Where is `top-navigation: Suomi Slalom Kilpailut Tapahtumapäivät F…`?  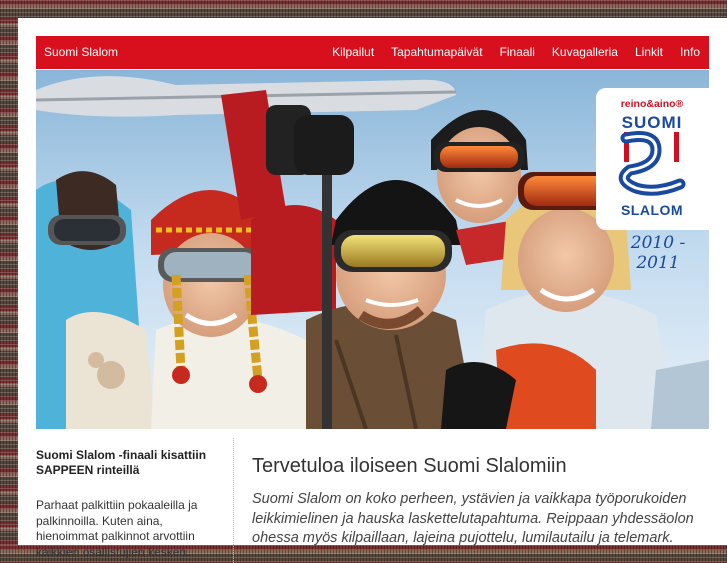
top-navigation: Suomi Slalom Kilpailut Tapahtumapäivät F… is located at coordinates (372, 52).